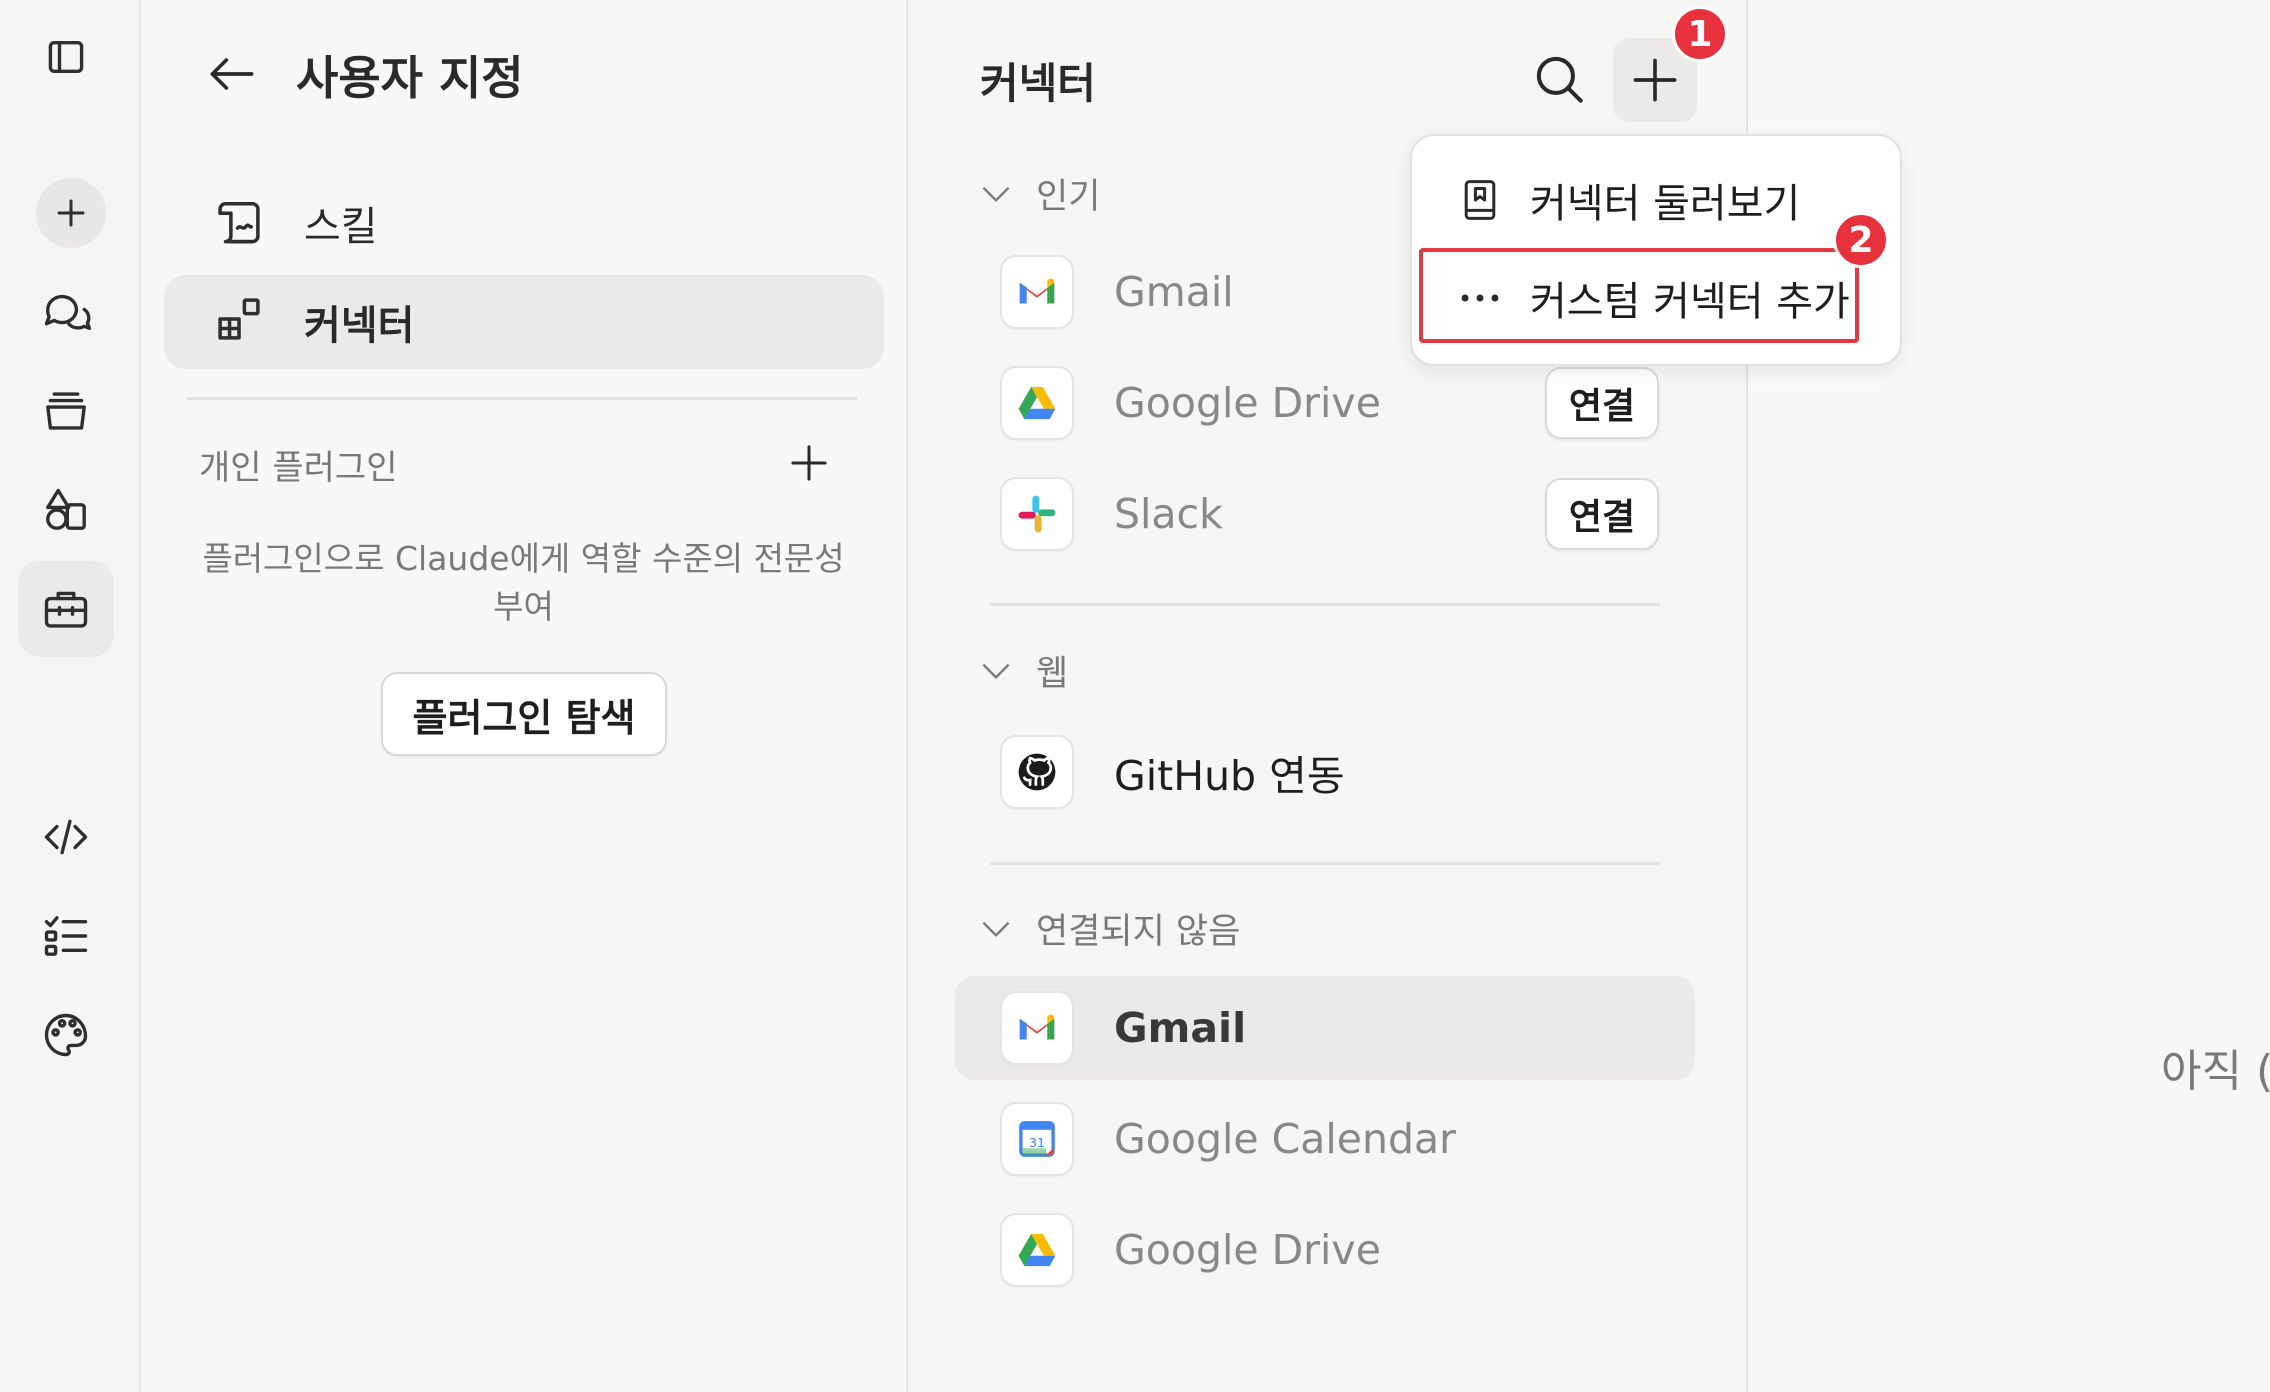 The width and height of the screenshot is (2270, 1392). I want to click on new-chat-button, so click(71, 213).